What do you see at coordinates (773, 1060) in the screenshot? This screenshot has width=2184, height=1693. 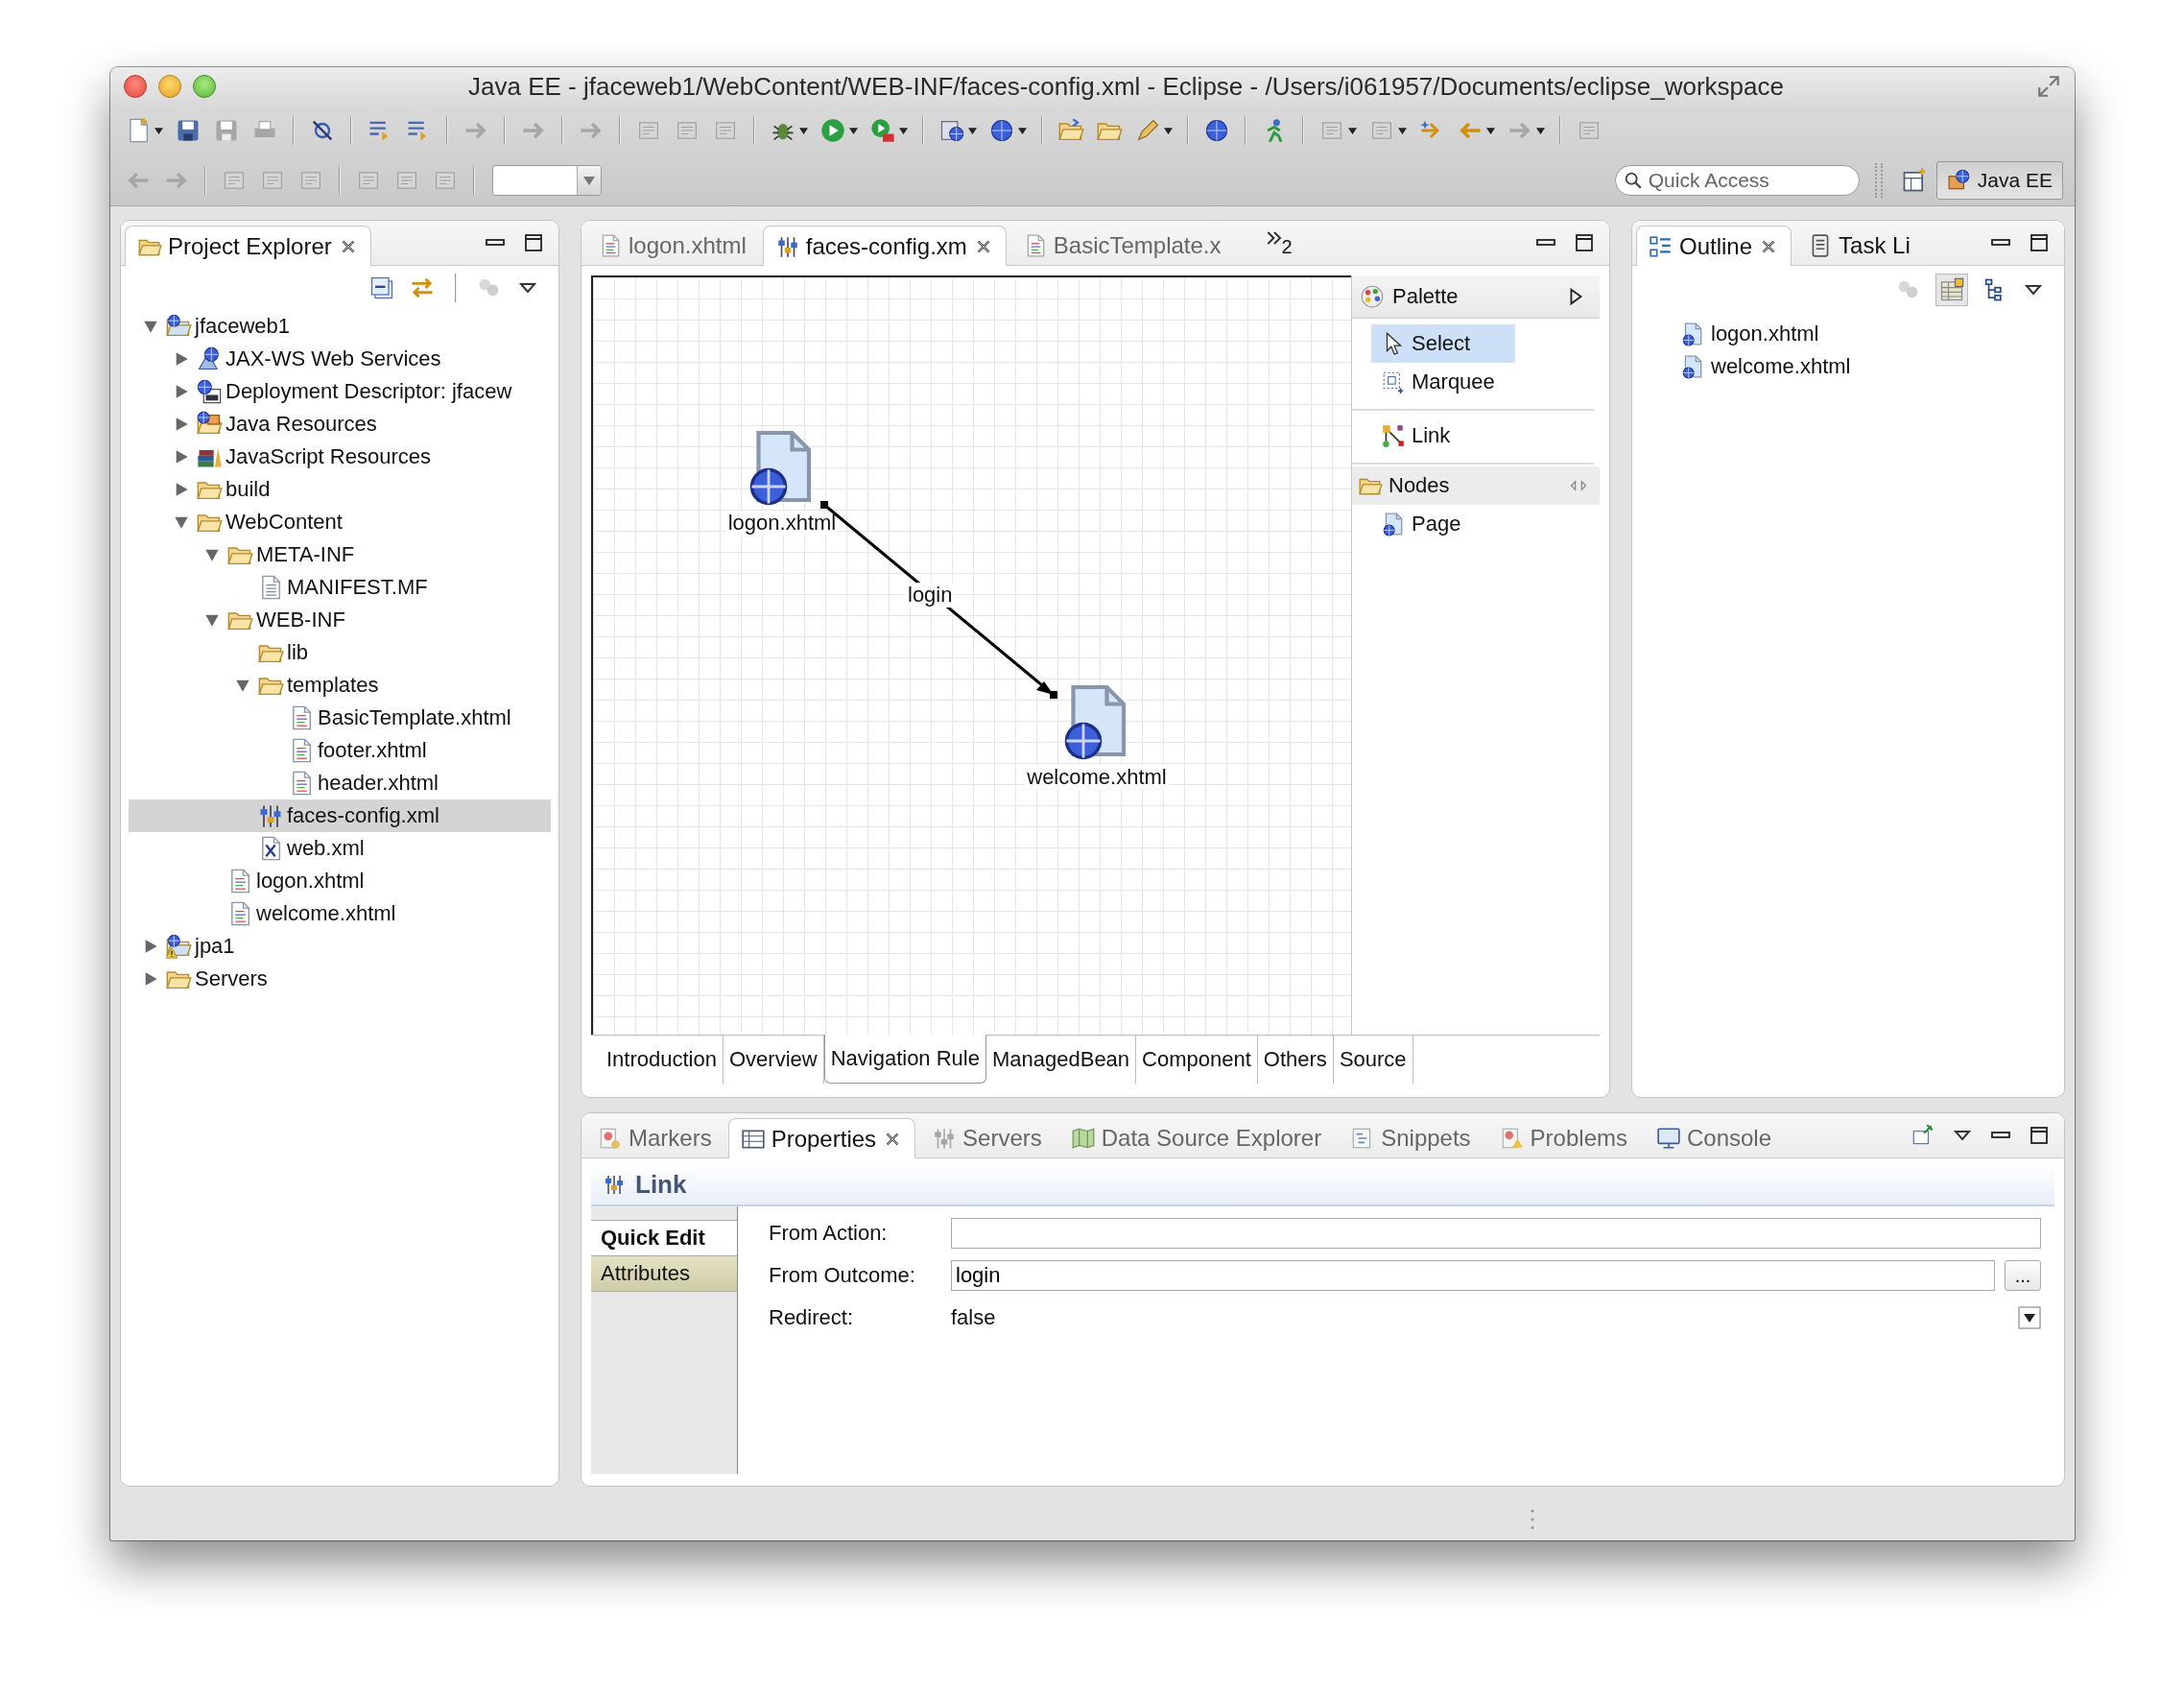 I see `page-tab: Overview` at bounding box center [773, 1060].